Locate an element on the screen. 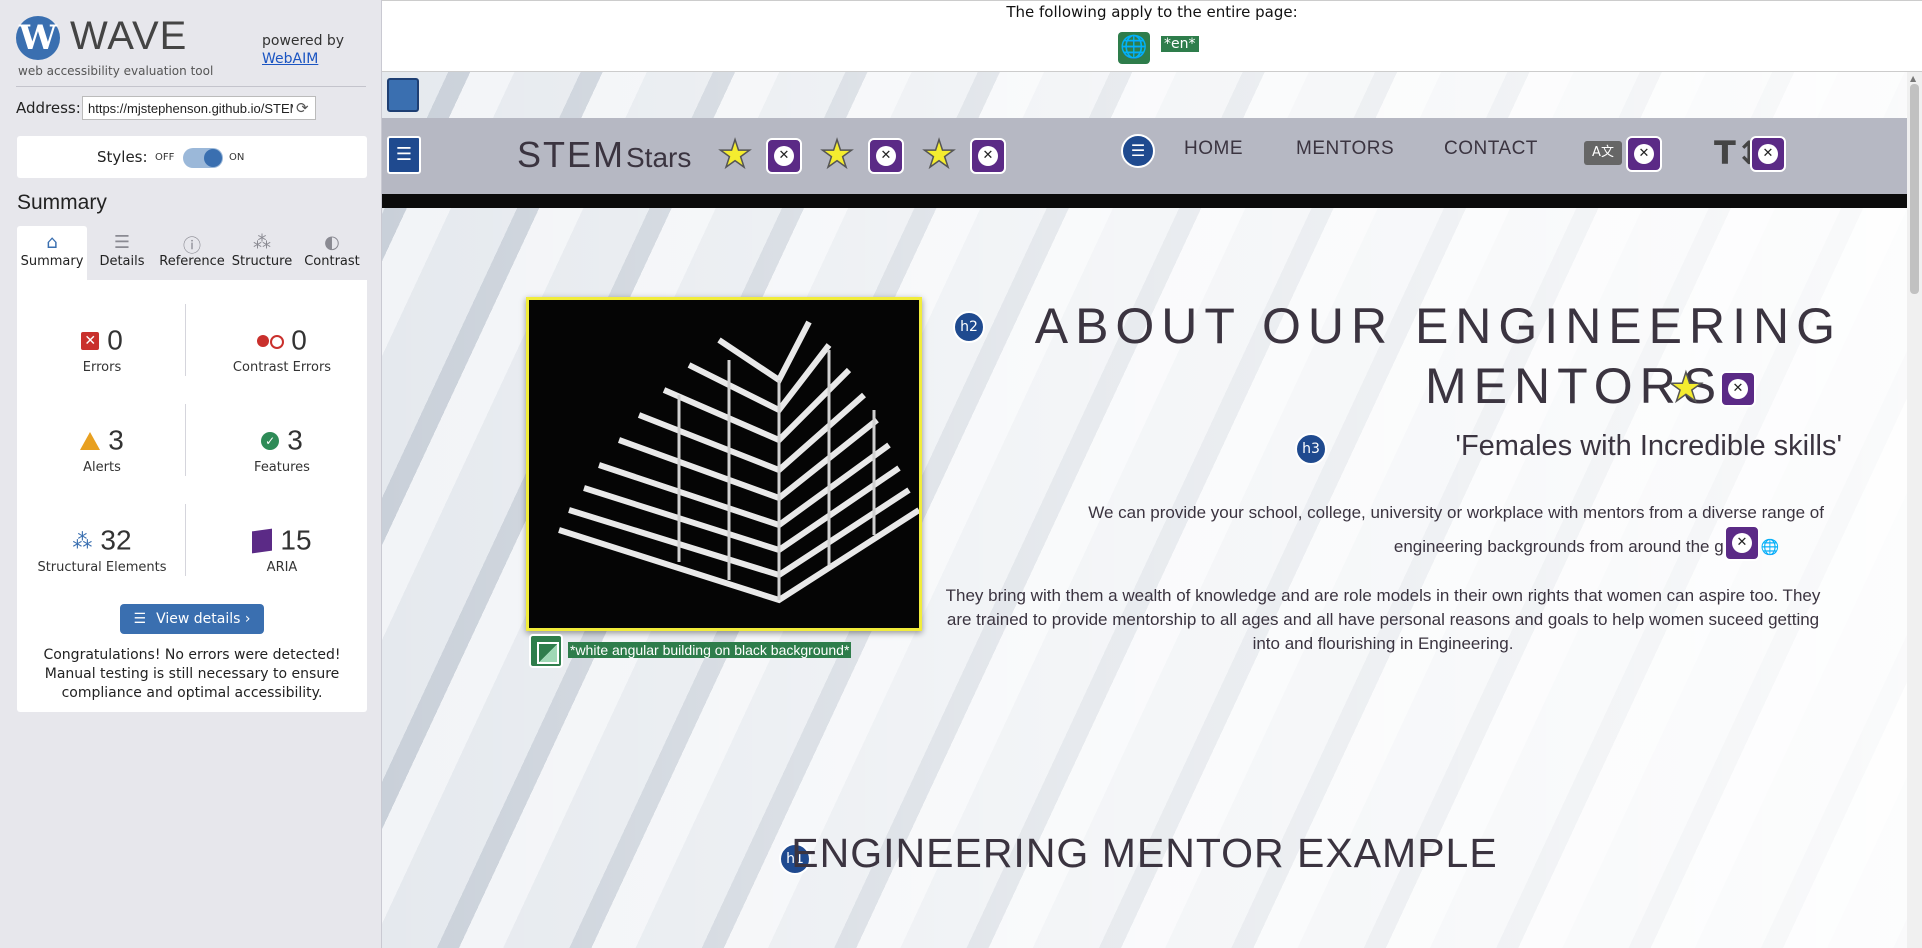  tab-label: Summary is located at coordinates (52, 261).